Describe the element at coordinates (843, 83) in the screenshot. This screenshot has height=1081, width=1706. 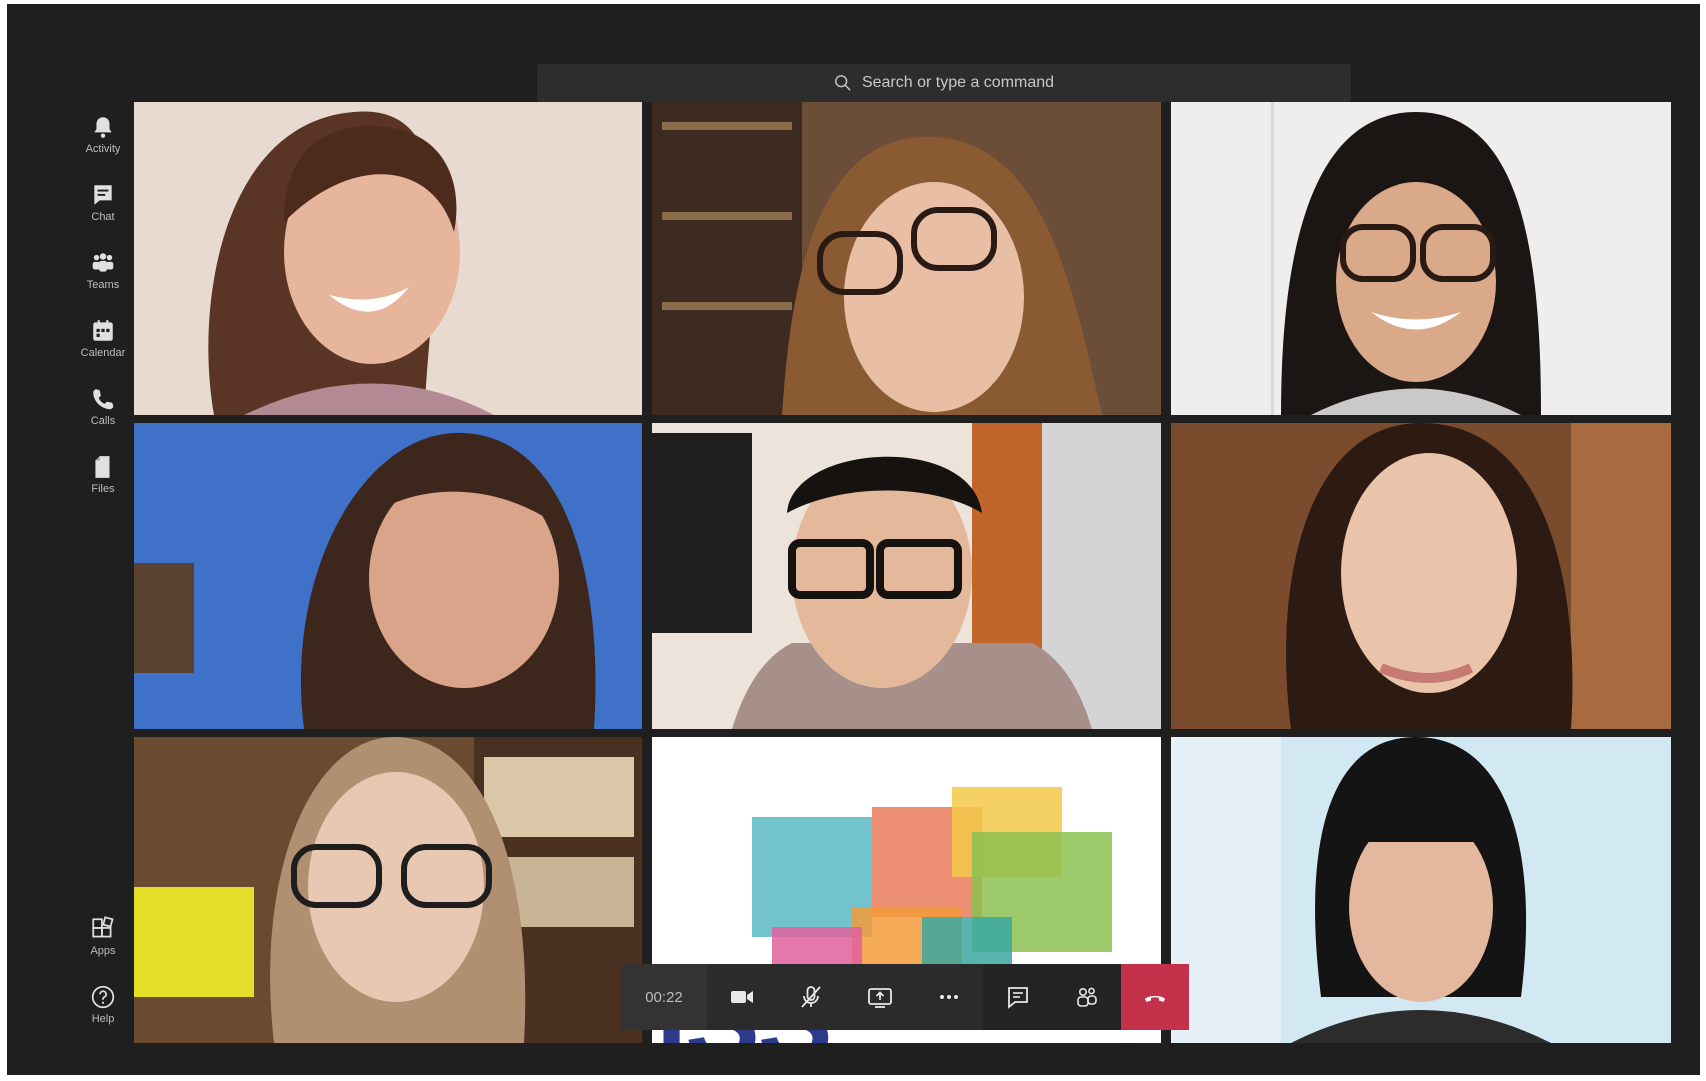
I see `search-icon` at that location.